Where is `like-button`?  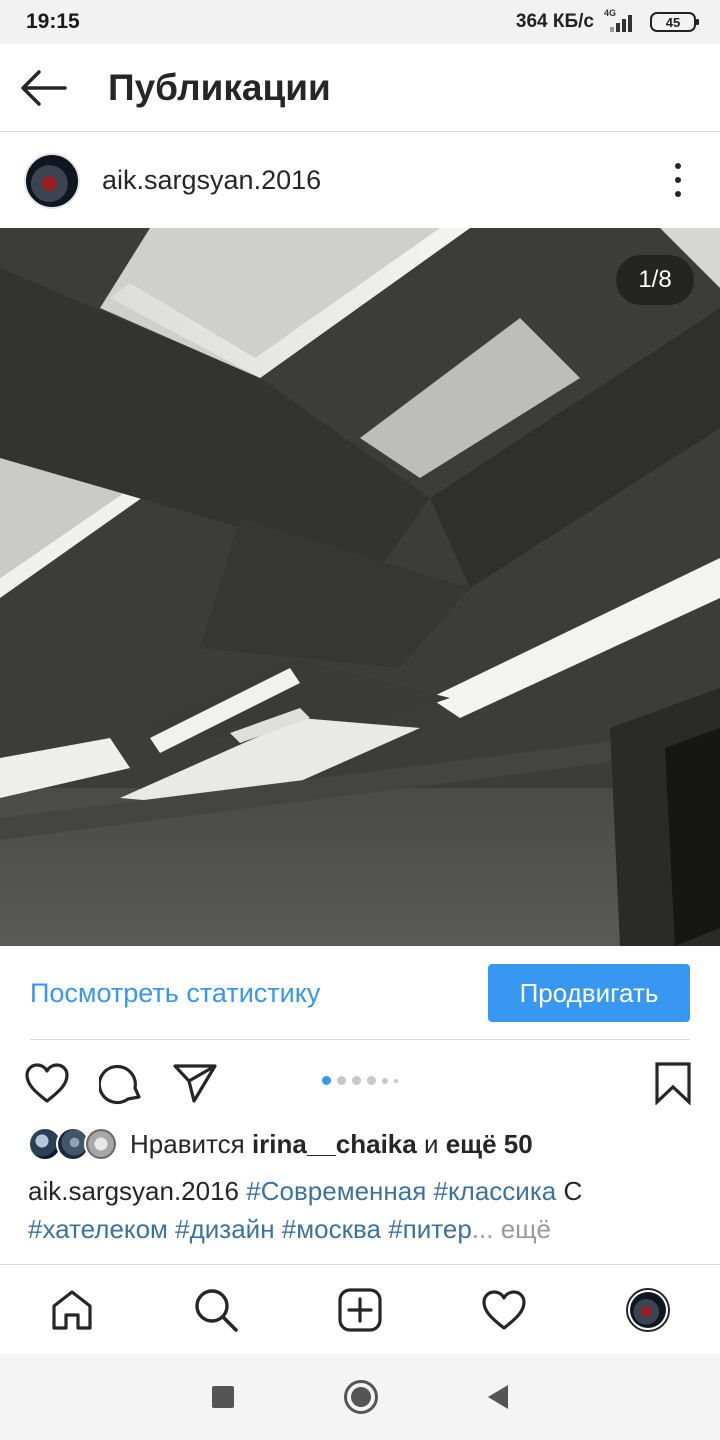
like-button is located at coordinates (47, 1083).